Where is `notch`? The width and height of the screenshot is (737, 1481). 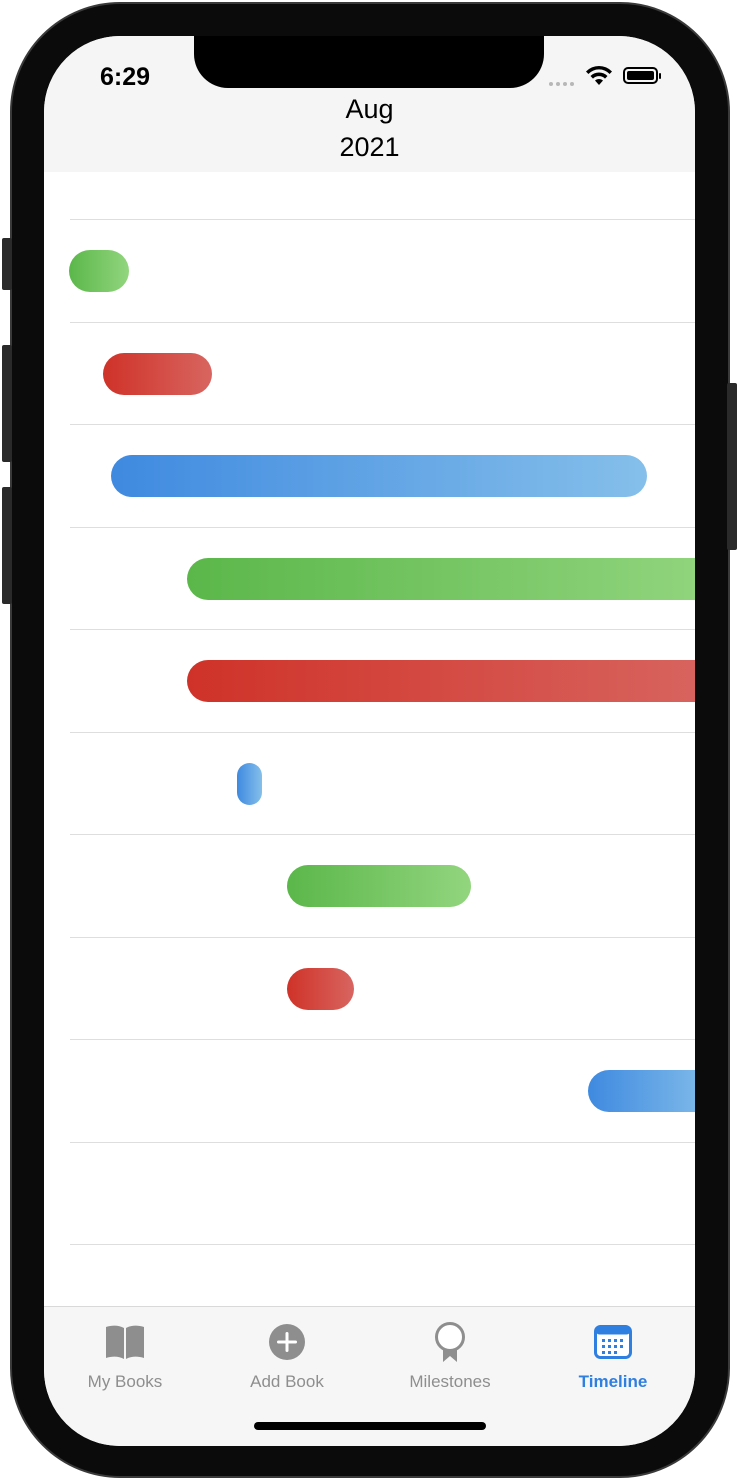 notch is located at coordinates (369, 62).